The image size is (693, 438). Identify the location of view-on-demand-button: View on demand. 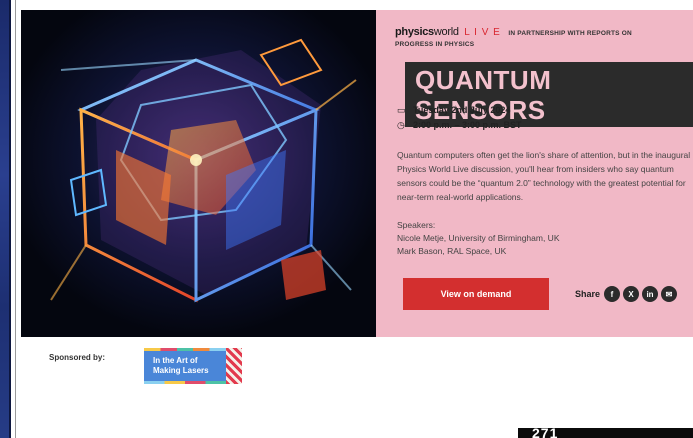
(476, 294).